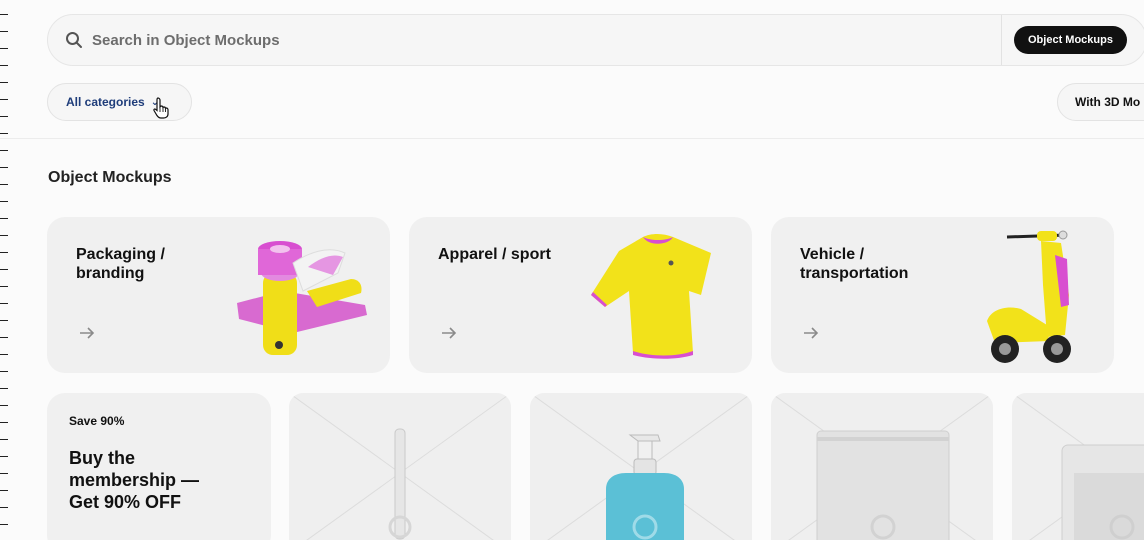  Describe the element at coordinates (572, 138) in the screenshot. I see `header-divider` at that location.